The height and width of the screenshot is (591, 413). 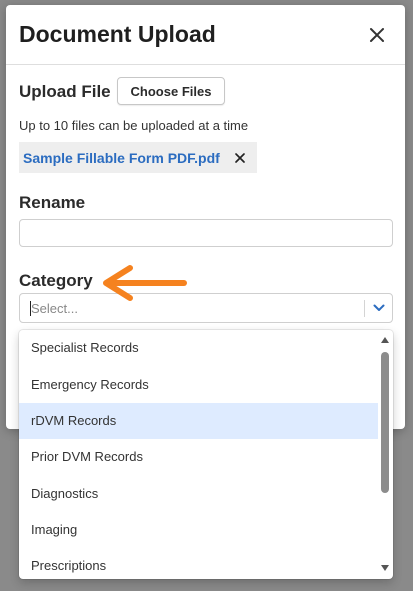 I want to click on dropdown-scrollbar-thumb, so click(x=385, y=422).